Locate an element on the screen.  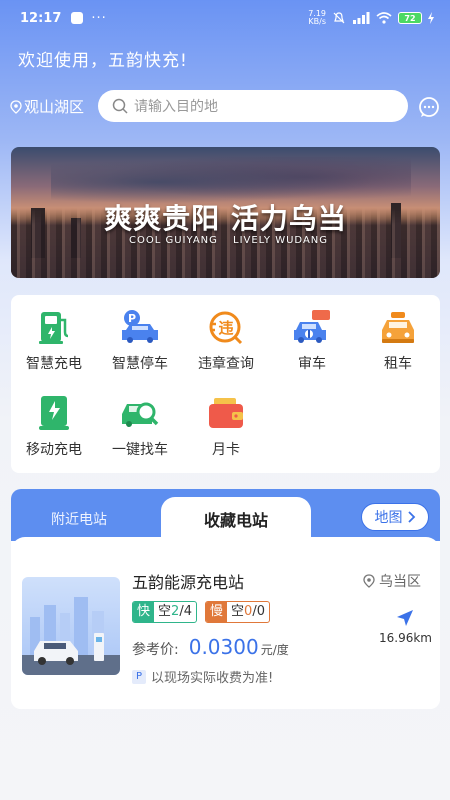
tab-nearby-stations: 附近电站 is located at coordinates (79, 519).